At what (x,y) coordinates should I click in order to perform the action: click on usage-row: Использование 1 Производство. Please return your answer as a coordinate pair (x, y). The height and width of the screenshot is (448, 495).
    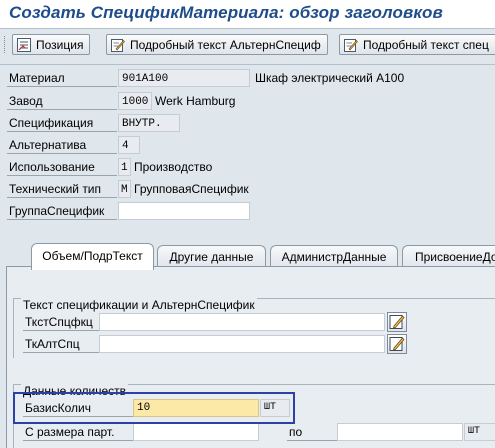
    Looking at the image, I should click on (247, 167).